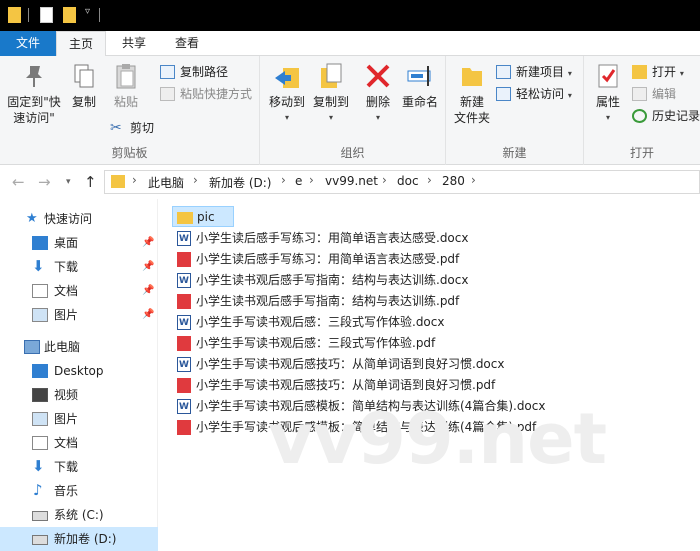 The image size is (700, 551). I want to click on list-item: 小学生读书观后感手写指南：结构与表达训练.pdf, so click(315, 301).